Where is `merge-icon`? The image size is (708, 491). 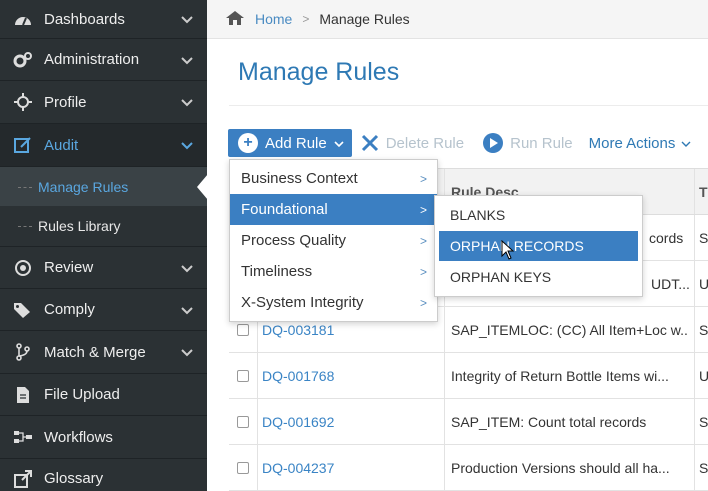 merge-icon is located at coordinates (23, 352).